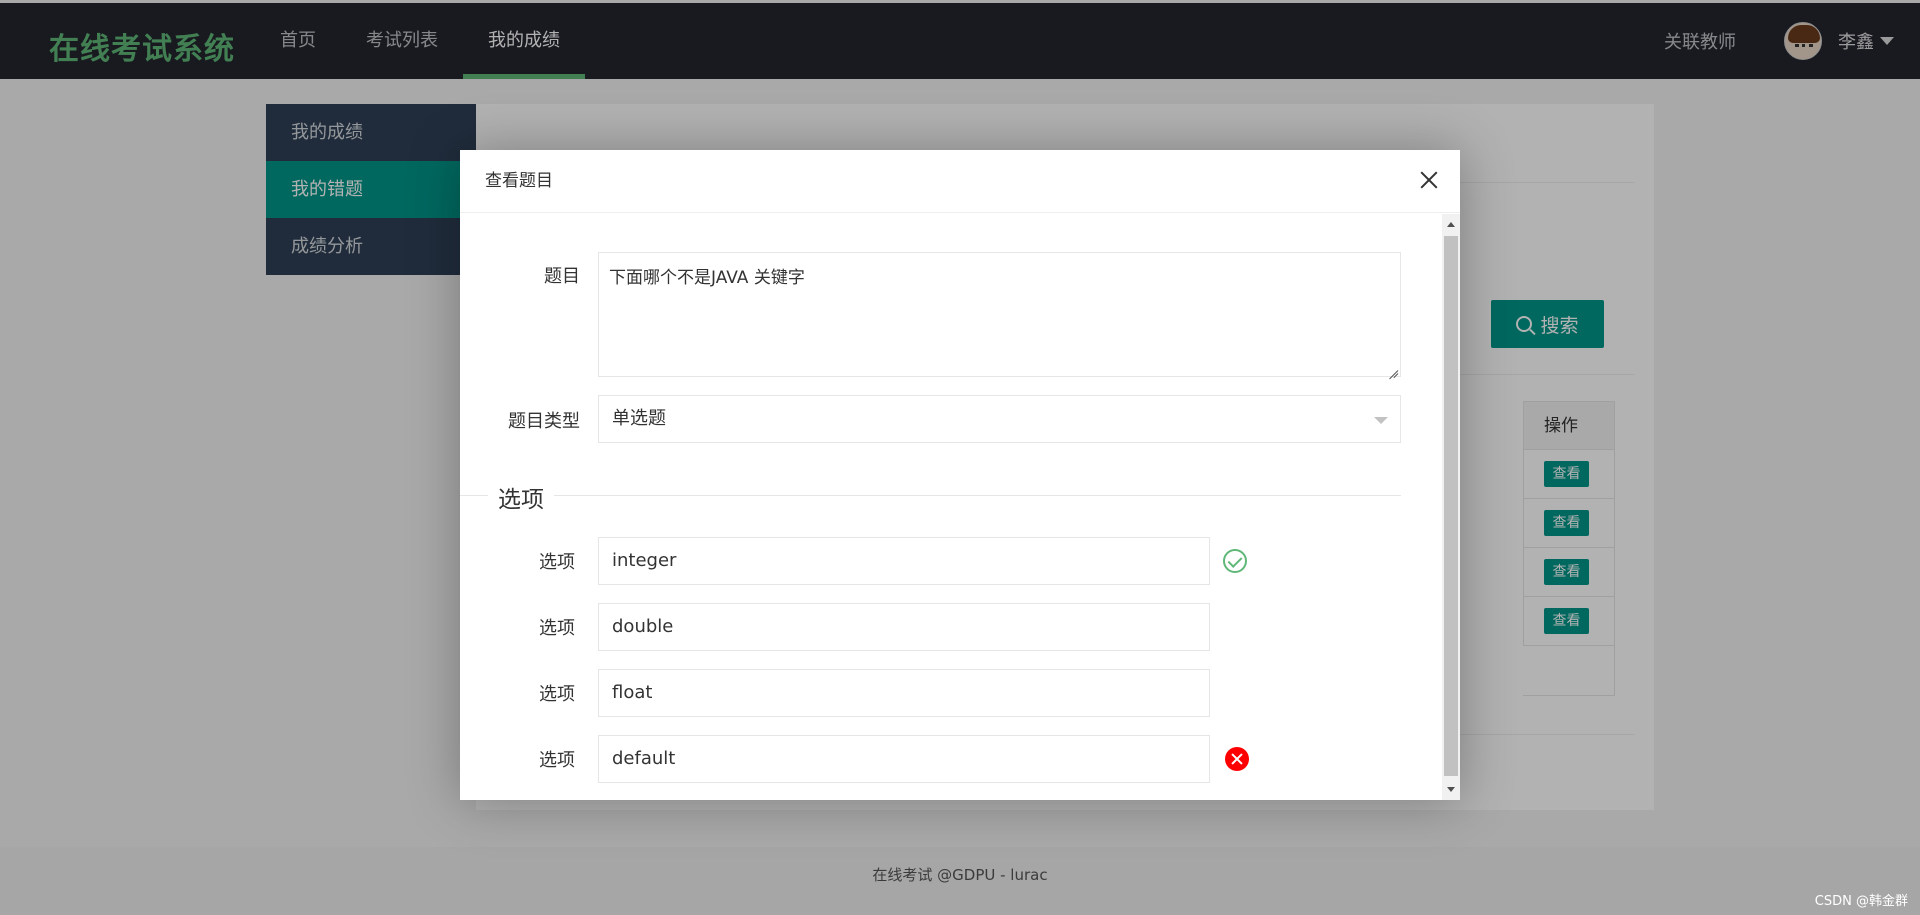 The height and width of the screenshot is (915, 1920). I want to click on close-icon, so click(1429, 180).